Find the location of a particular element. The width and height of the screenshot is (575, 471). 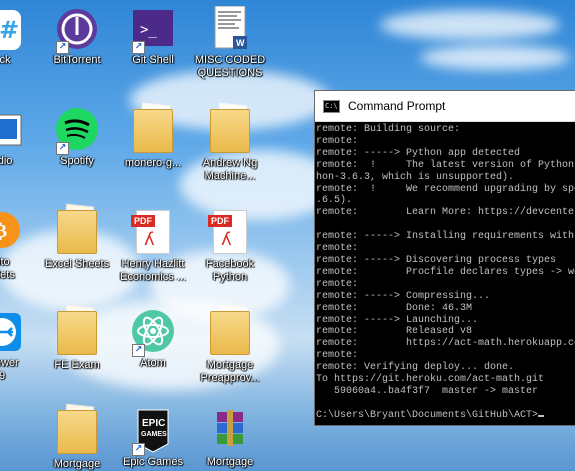

window-titlebar: C:\ Command Prompt is located at coordinates (445, 106).